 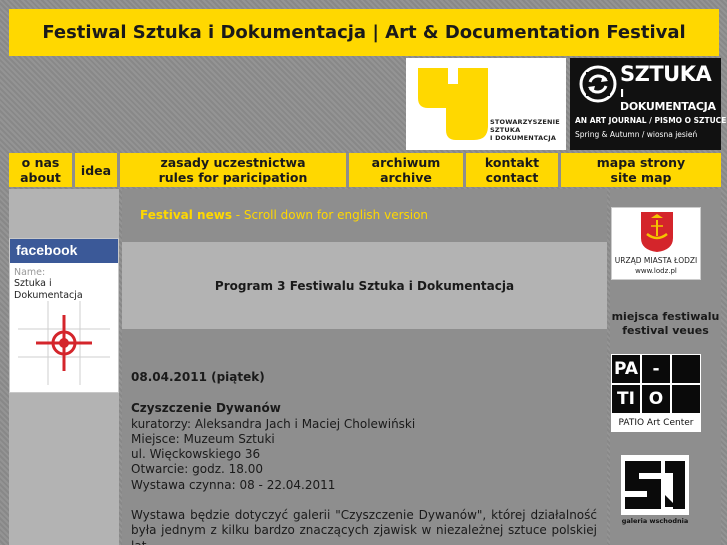 I want to click on nav-contact: kontakt contact, so click(x=512, y=170).